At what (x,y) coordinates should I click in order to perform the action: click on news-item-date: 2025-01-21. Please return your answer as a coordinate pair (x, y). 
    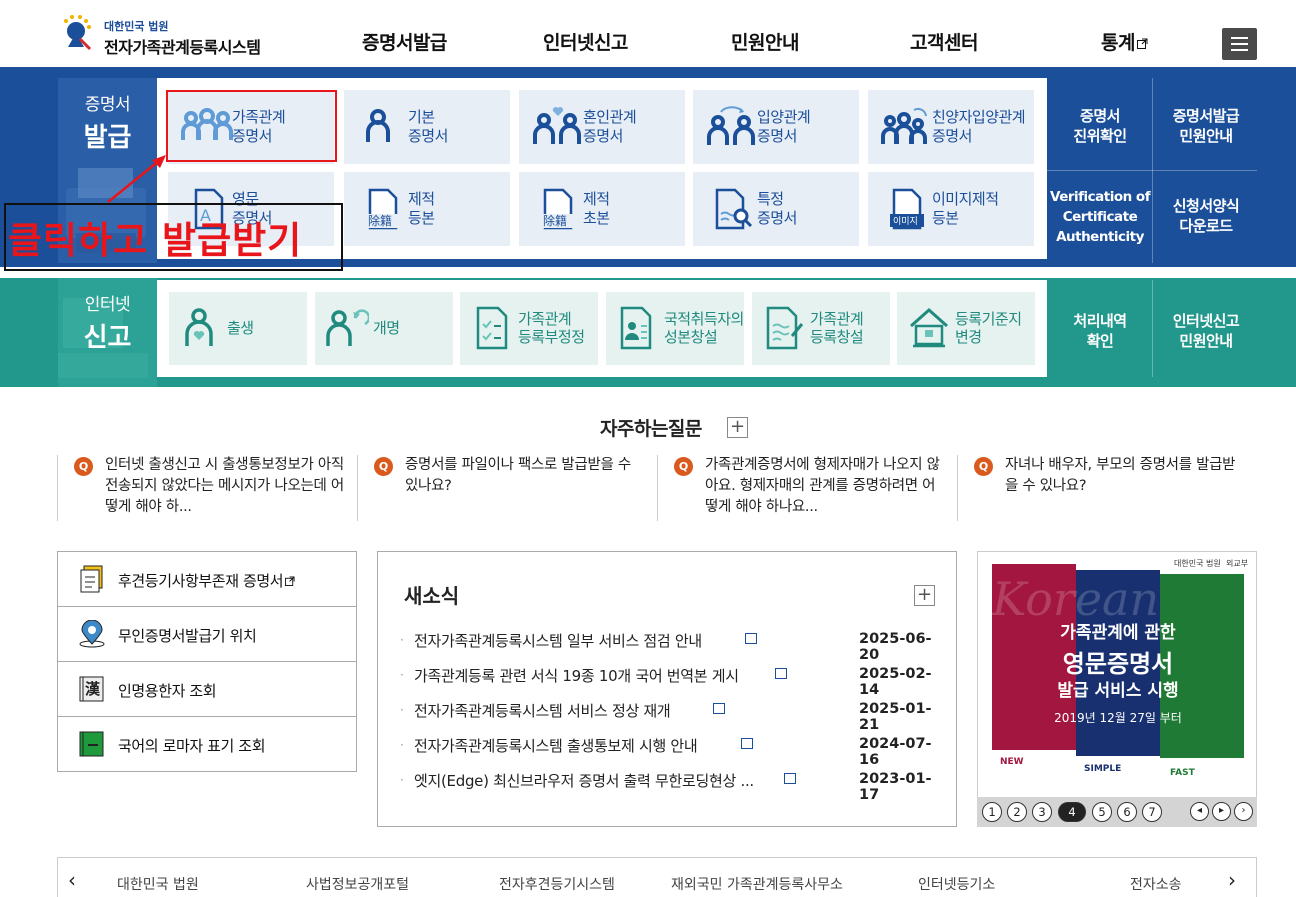
    Looking at the image, I should click on (895, 717).